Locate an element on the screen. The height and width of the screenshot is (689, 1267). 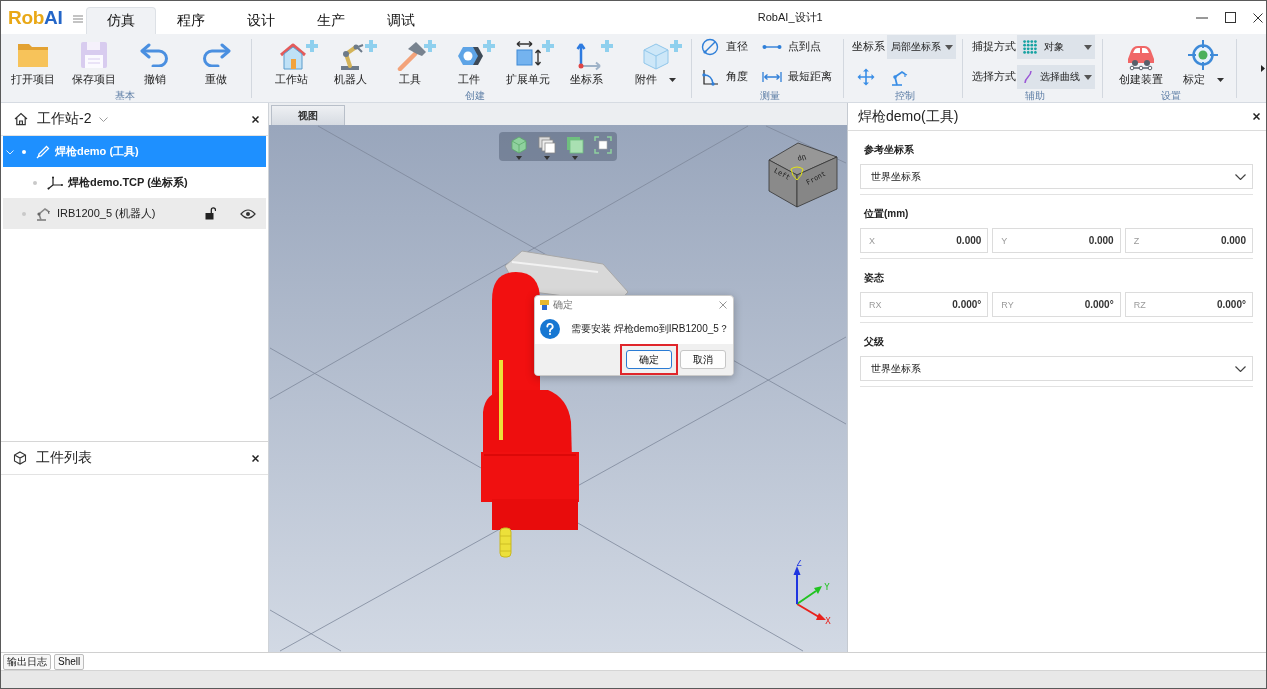
minimize-icon is located at coordinates (1202, 17).